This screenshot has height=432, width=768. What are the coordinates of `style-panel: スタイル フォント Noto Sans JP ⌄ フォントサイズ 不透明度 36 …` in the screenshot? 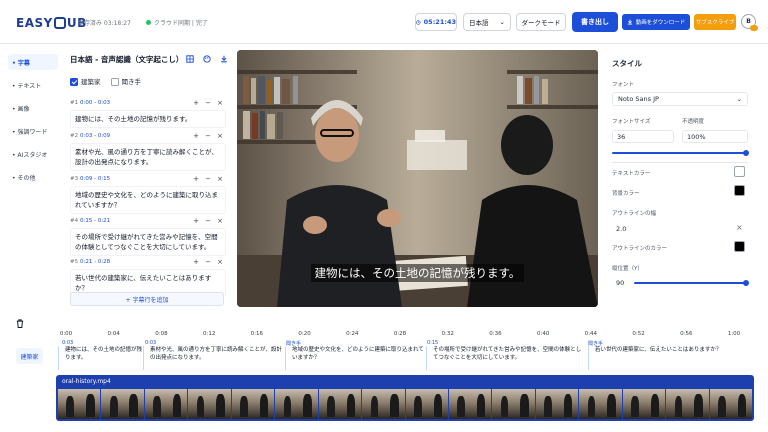 It's located at (686, 174).